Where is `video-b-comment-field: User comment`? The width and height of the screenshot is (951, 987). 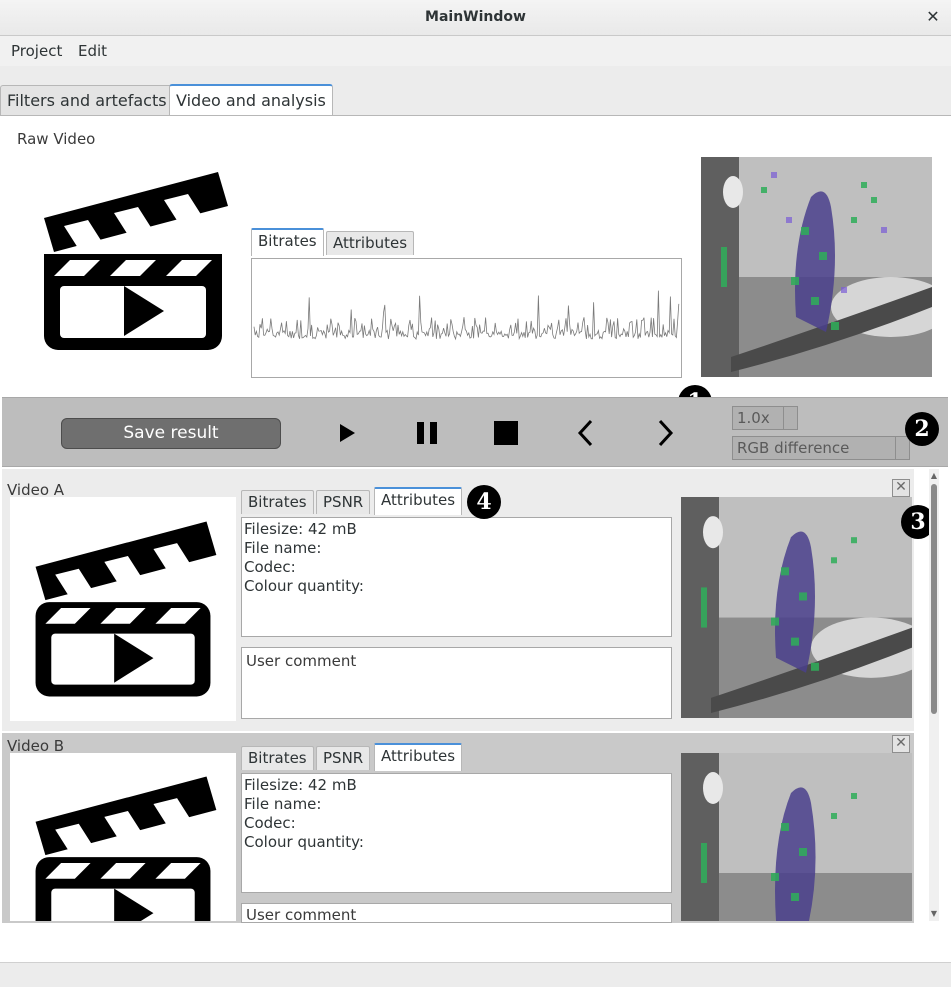
video-b-comment-field: User comment is located at coordinates (456, 913).